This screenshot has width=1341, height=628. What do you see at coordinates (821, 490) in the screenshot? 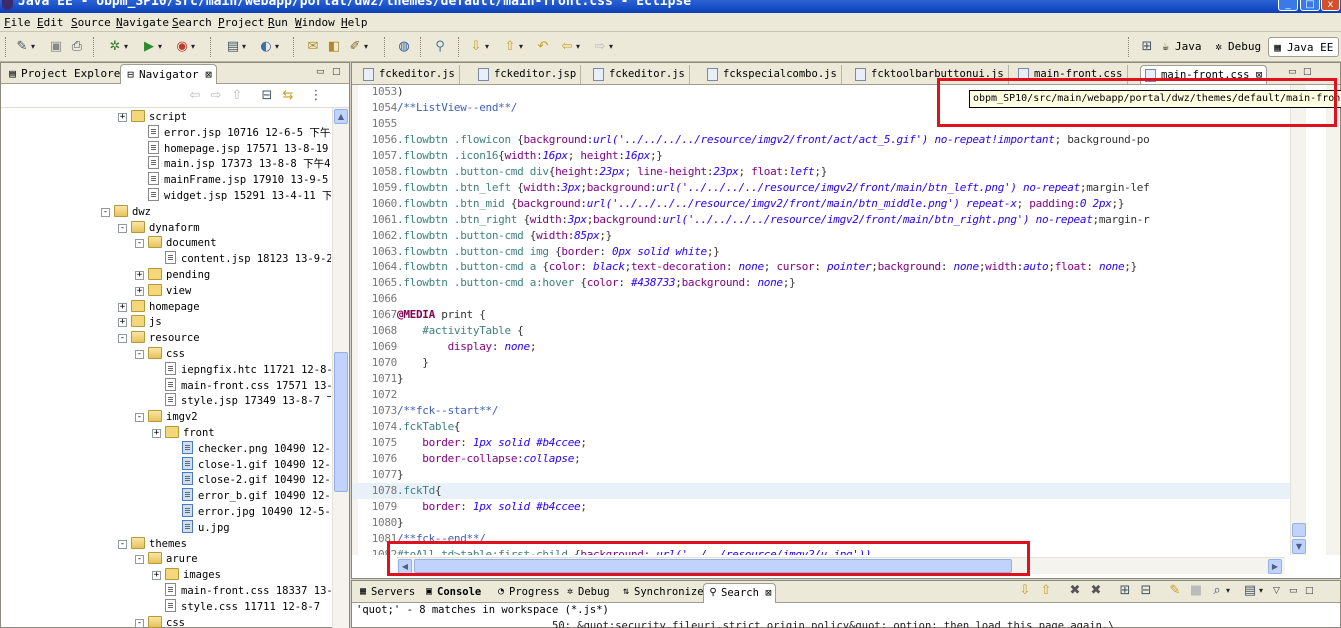
I see `code-line: 1078.fckTd{` at bounding box center [821, 490].